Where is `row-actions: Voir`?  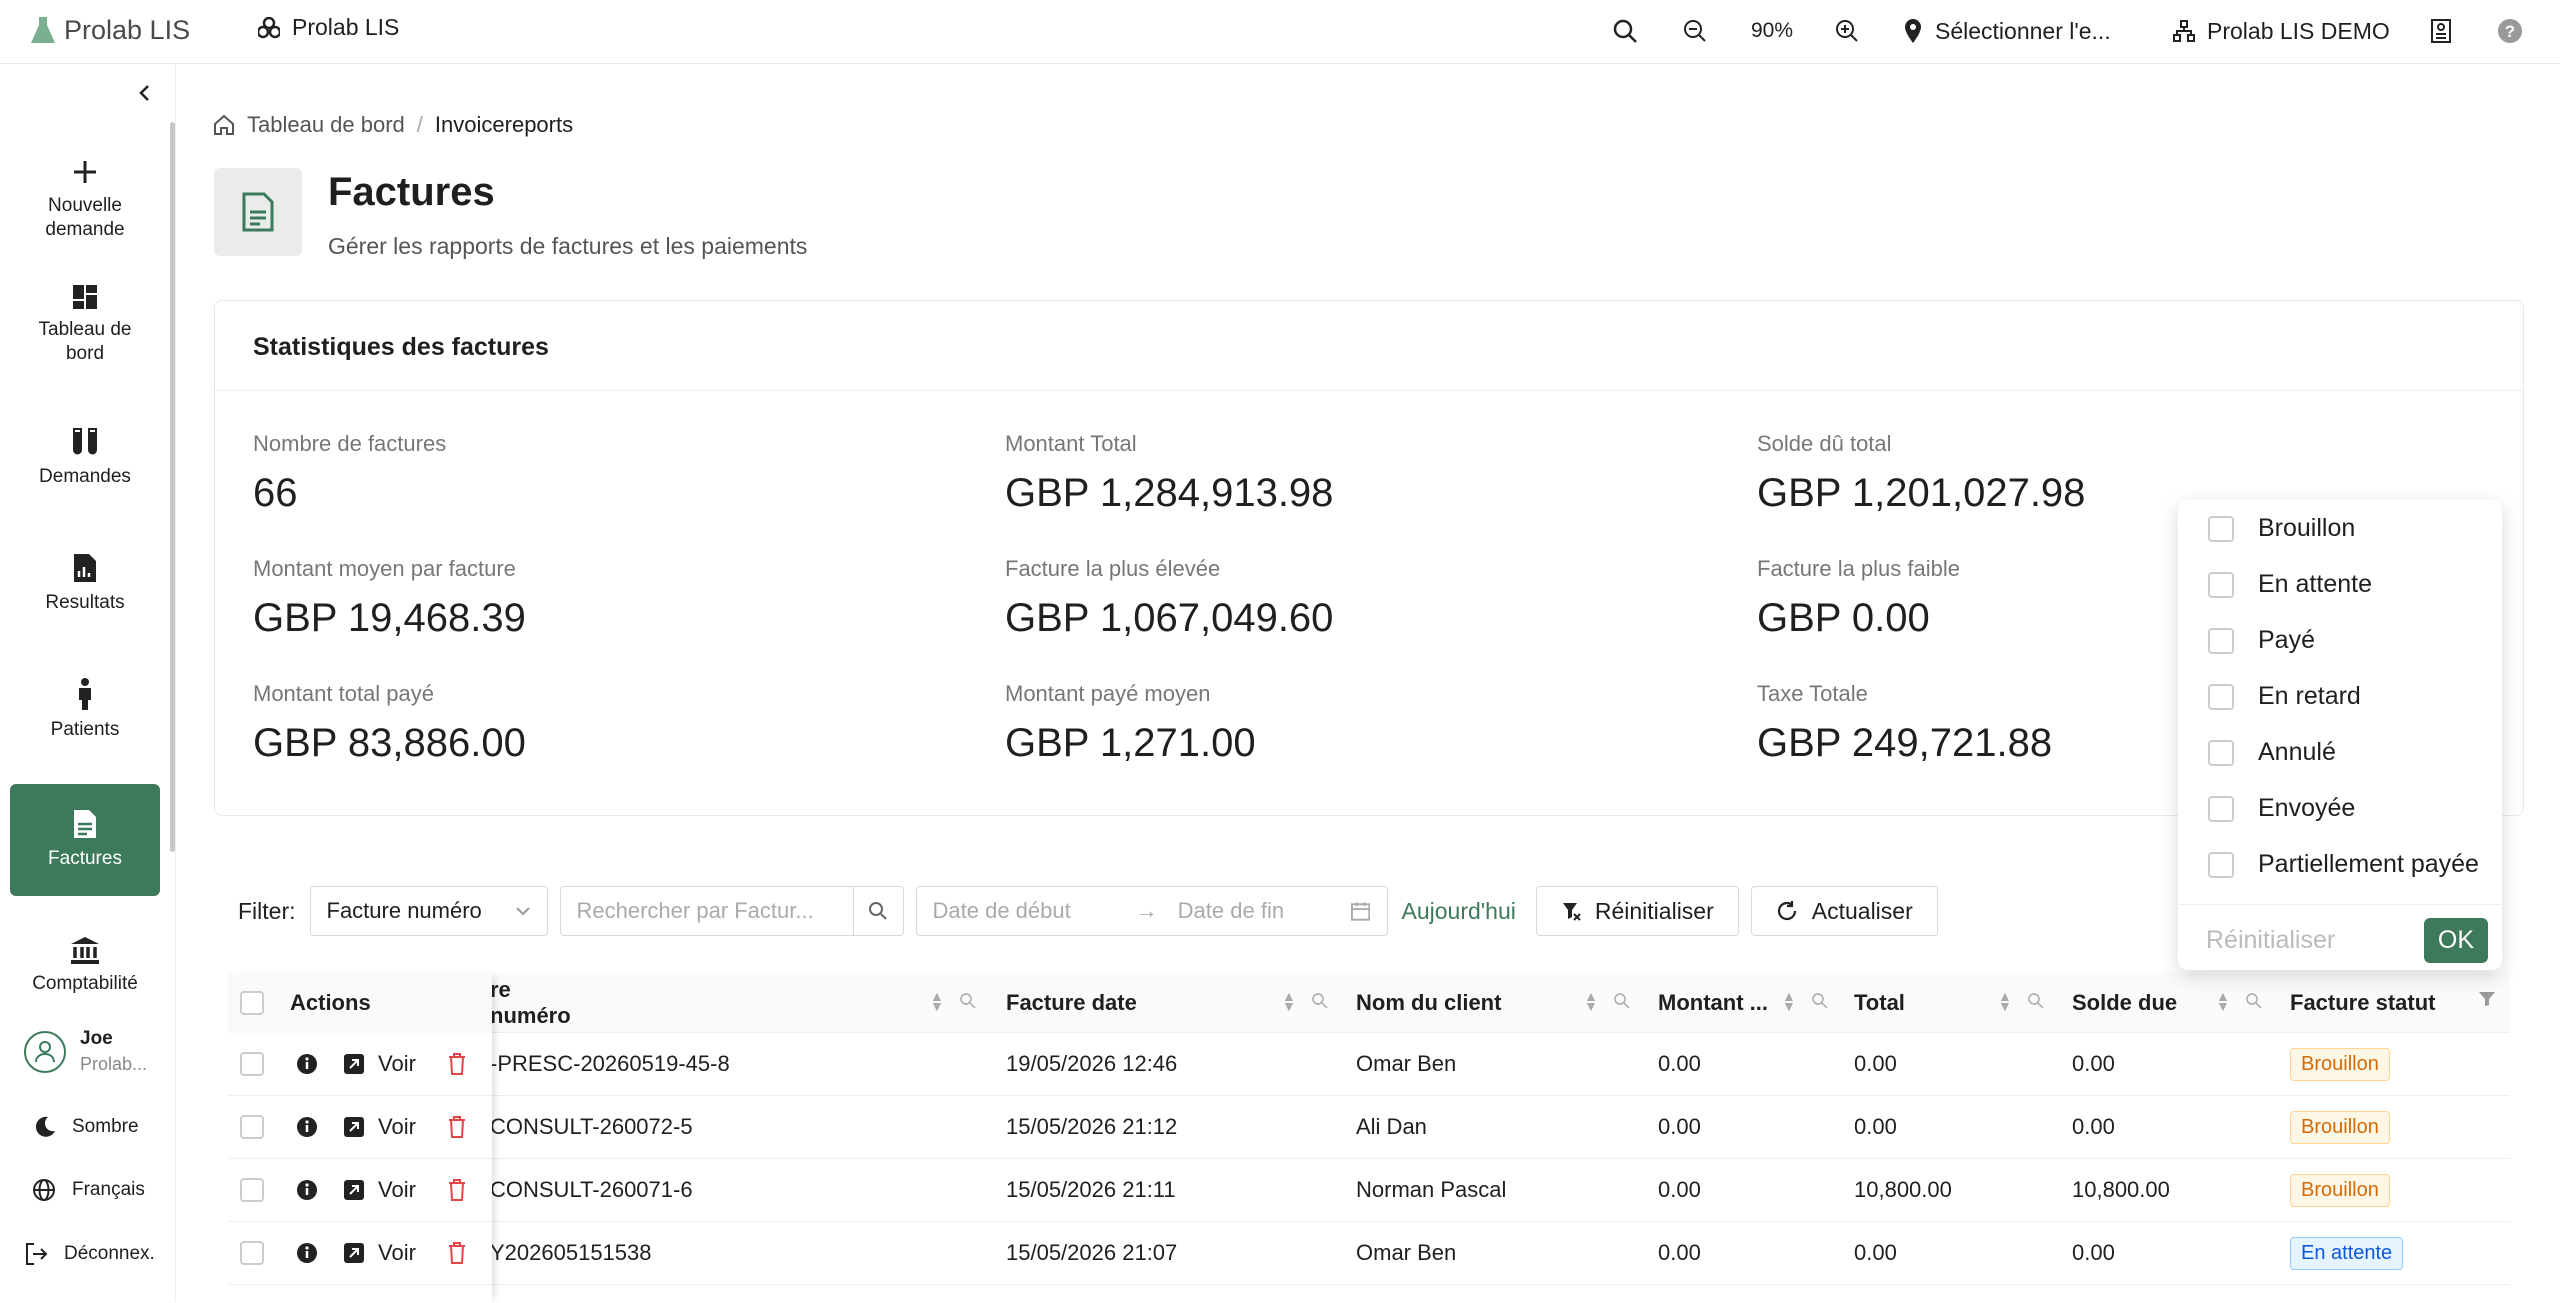 row-actions: Voir is located at coordinates (360, 1190).